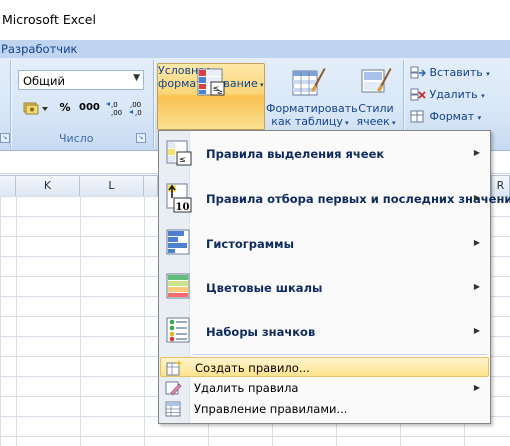  I want to click on number-group-label: Число, so click(76, 138).